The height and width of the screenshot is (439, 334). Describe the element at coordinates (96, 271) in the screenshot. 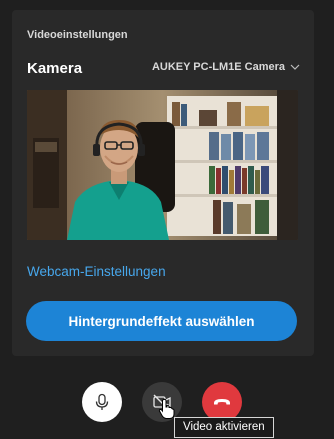

I see `webcam-settings-link: Webcam-Einstellungen` at that location.